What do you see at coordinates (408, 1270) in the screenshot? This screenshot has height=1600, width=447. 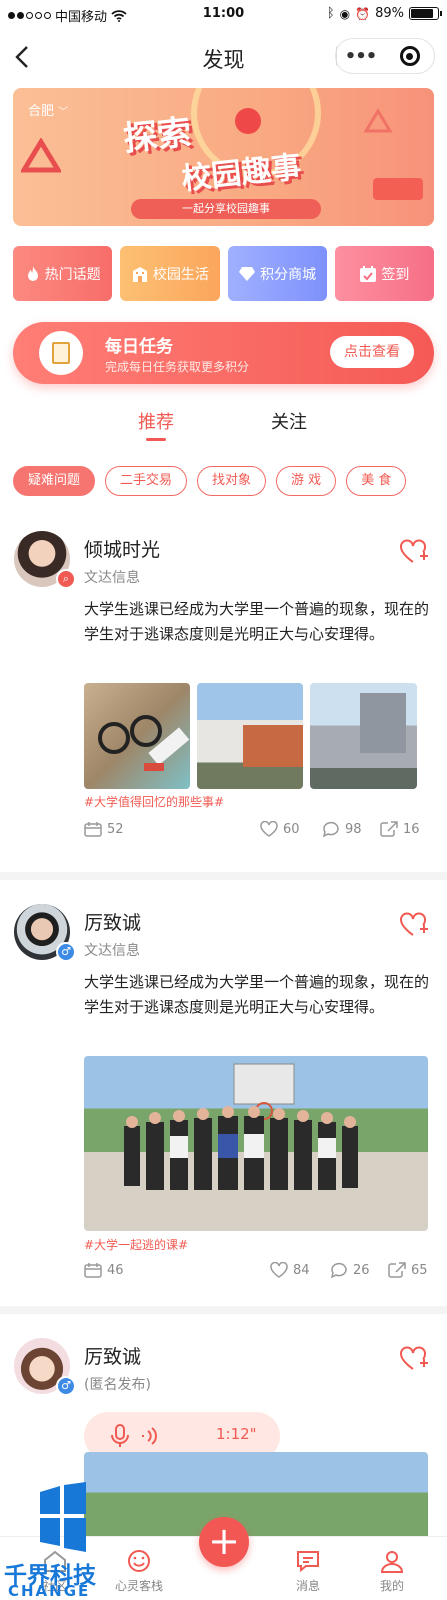 I see `share-button: 65` at bounding box center [408, 1270].